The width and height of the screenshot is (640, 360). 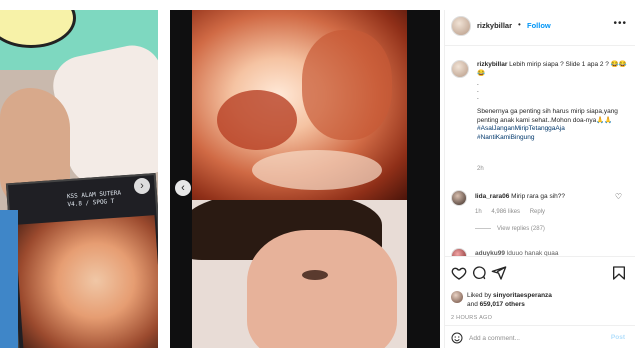 What do you see at coordinates (534, 338) in the screenshot?
I see `comment-input` at bounding box center [534, 338].